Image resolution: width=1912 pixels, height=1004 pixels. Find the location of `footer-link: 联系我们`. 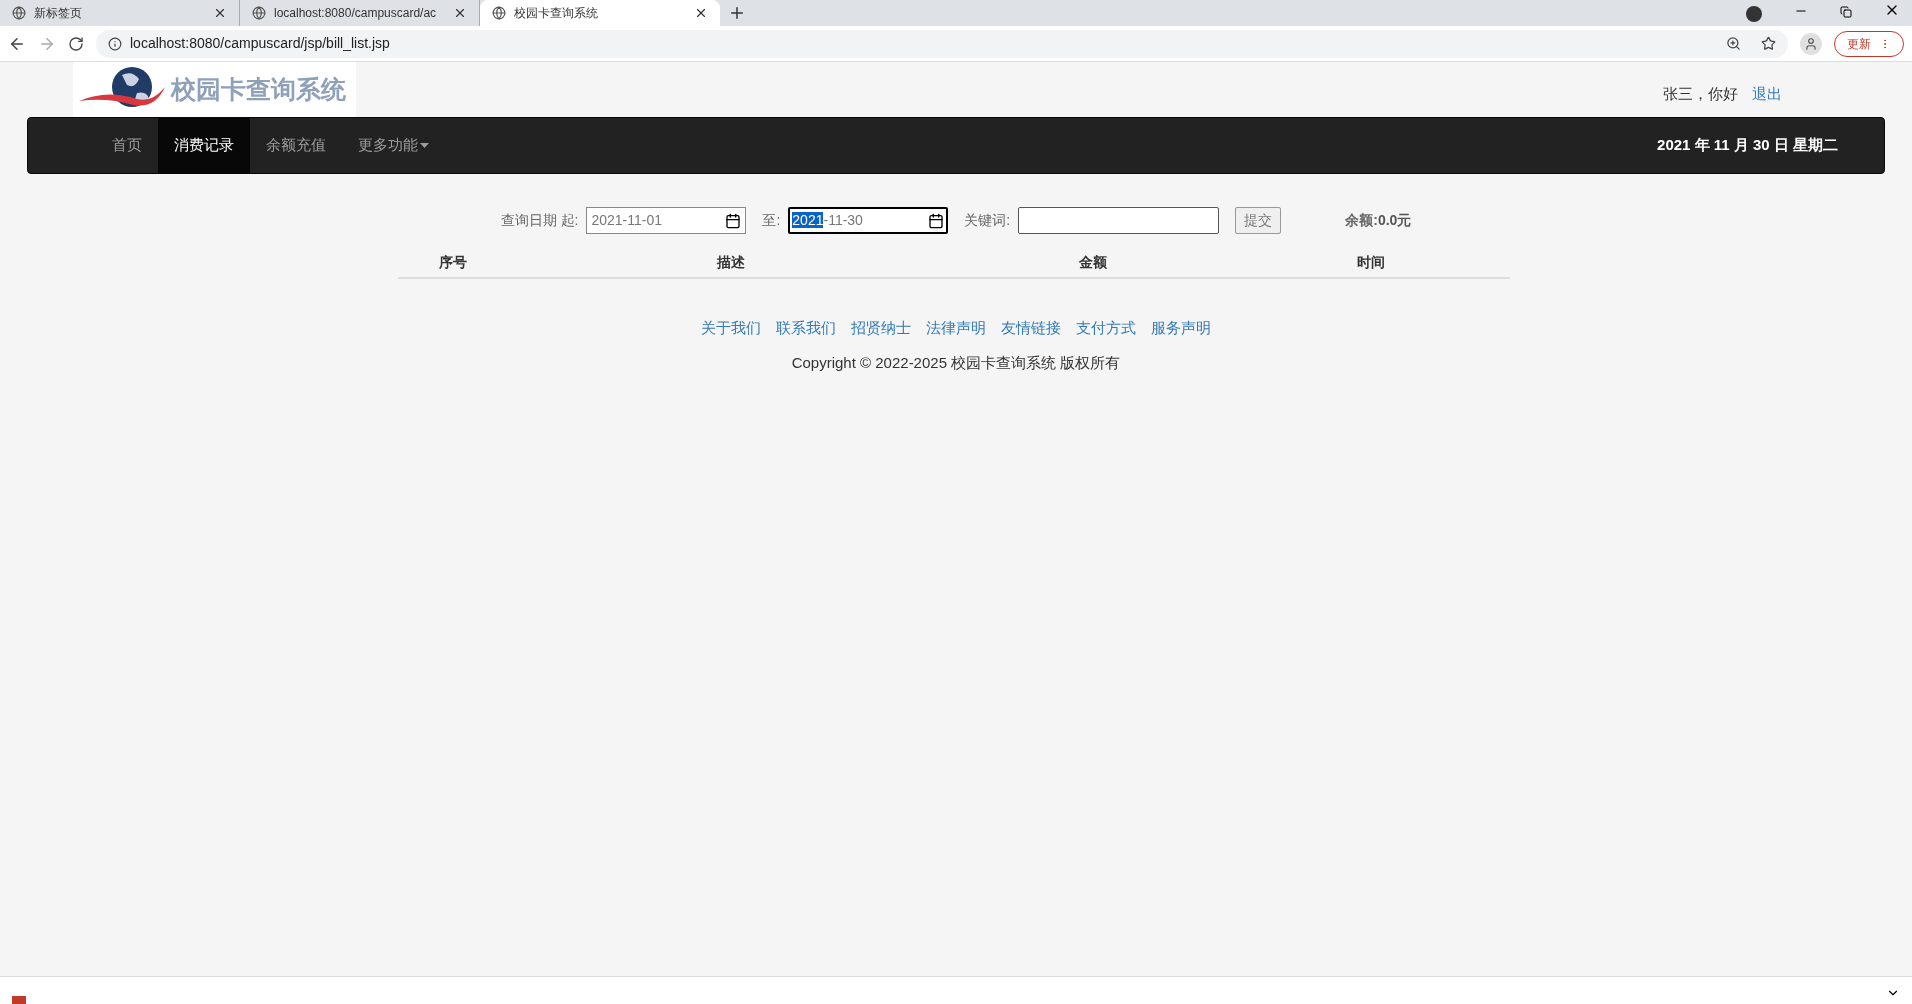

footer-link: 联系我们 is located at coordinates (806, 328).